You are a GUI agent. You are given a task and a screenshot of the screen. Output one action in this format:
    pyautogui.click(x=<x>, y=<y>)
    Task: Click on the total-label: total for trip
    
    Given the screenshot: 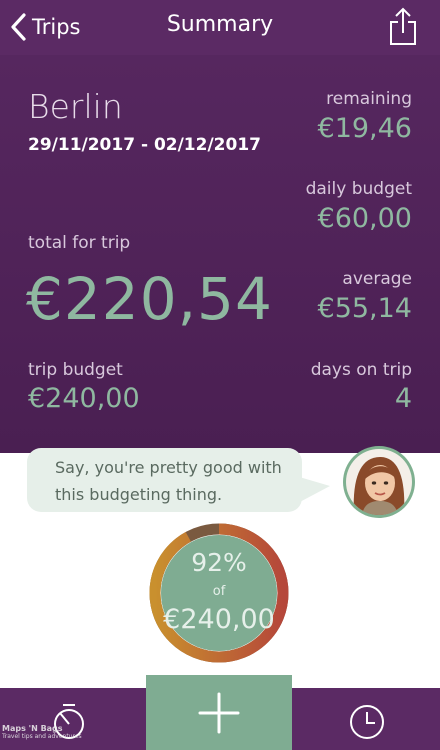 What is the action you would take?
    pyautogui.click(x=79, y=243)
    